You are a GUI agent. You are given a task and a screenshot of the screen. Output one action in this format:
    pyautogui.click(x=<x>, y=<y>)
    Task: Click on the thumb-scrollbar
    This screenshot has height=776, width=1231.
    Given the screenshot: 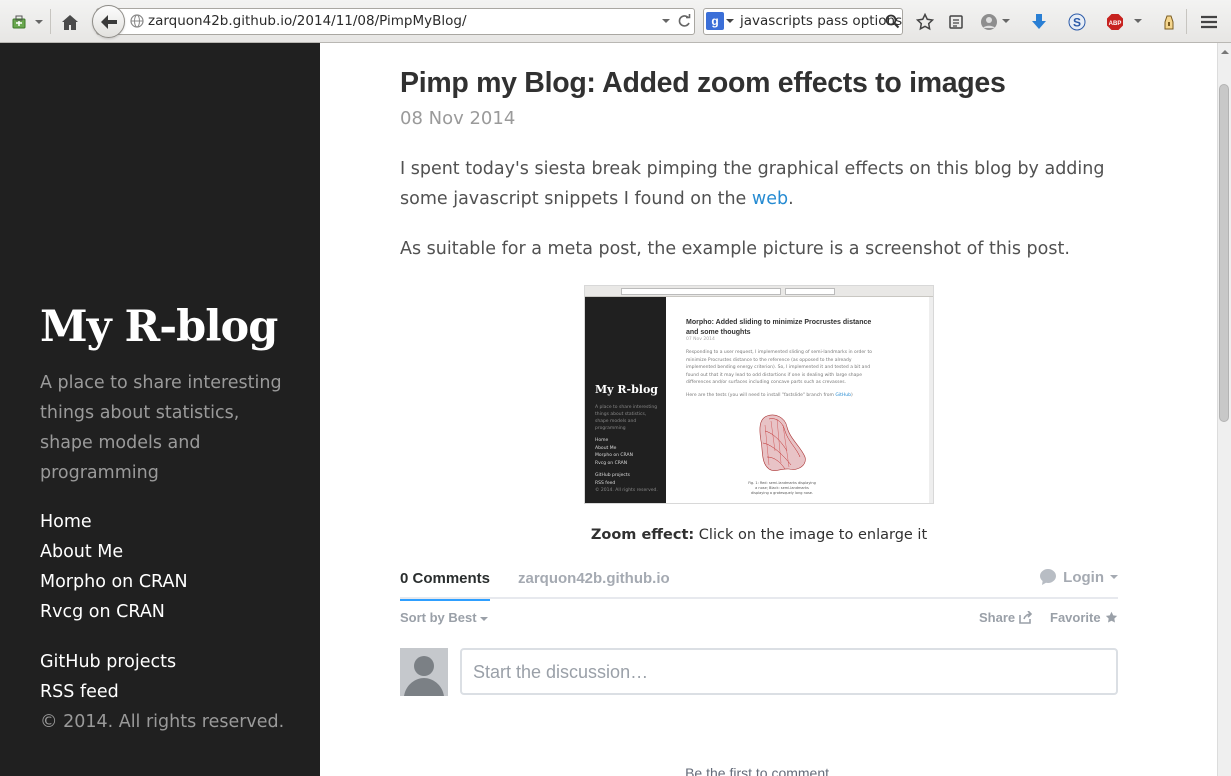 What is the action you would take?
    pyautogui.click(x=931, y=400)
    